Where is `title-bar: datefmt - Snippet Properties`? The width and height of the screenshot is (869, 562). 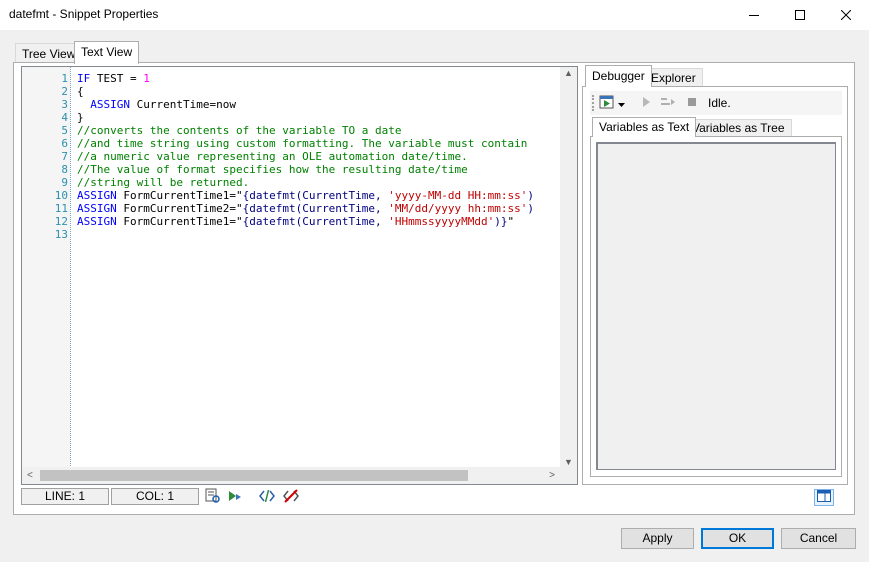
title-bar: datefmt - Snippet Properties is located at coordinates (434, 15).